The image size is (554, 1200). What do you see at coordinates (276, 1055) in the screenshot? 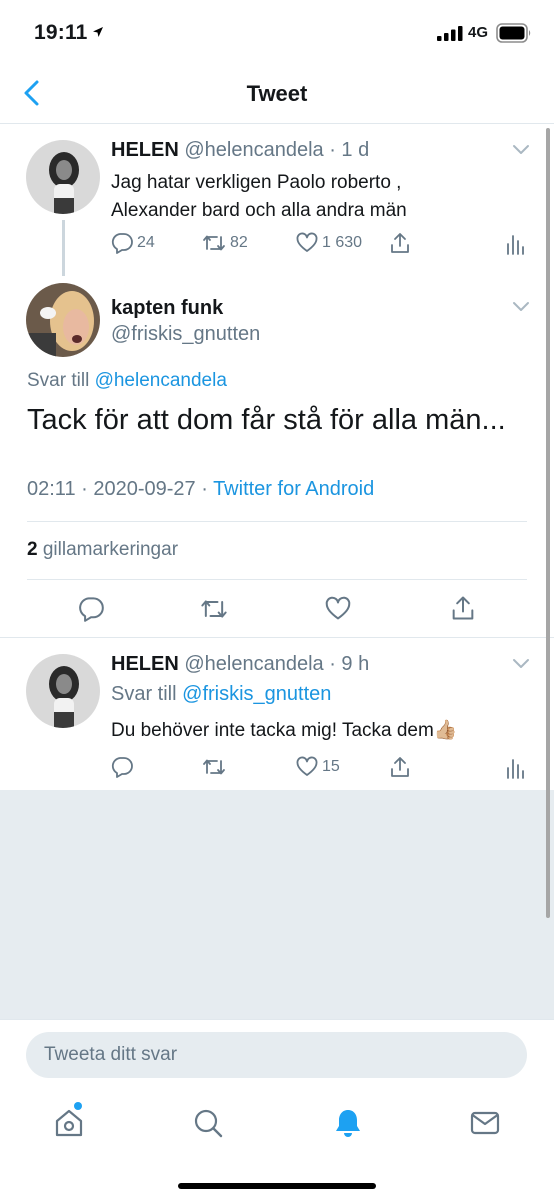
I see `reply-compose-input` at bounding box center [276, 1055].